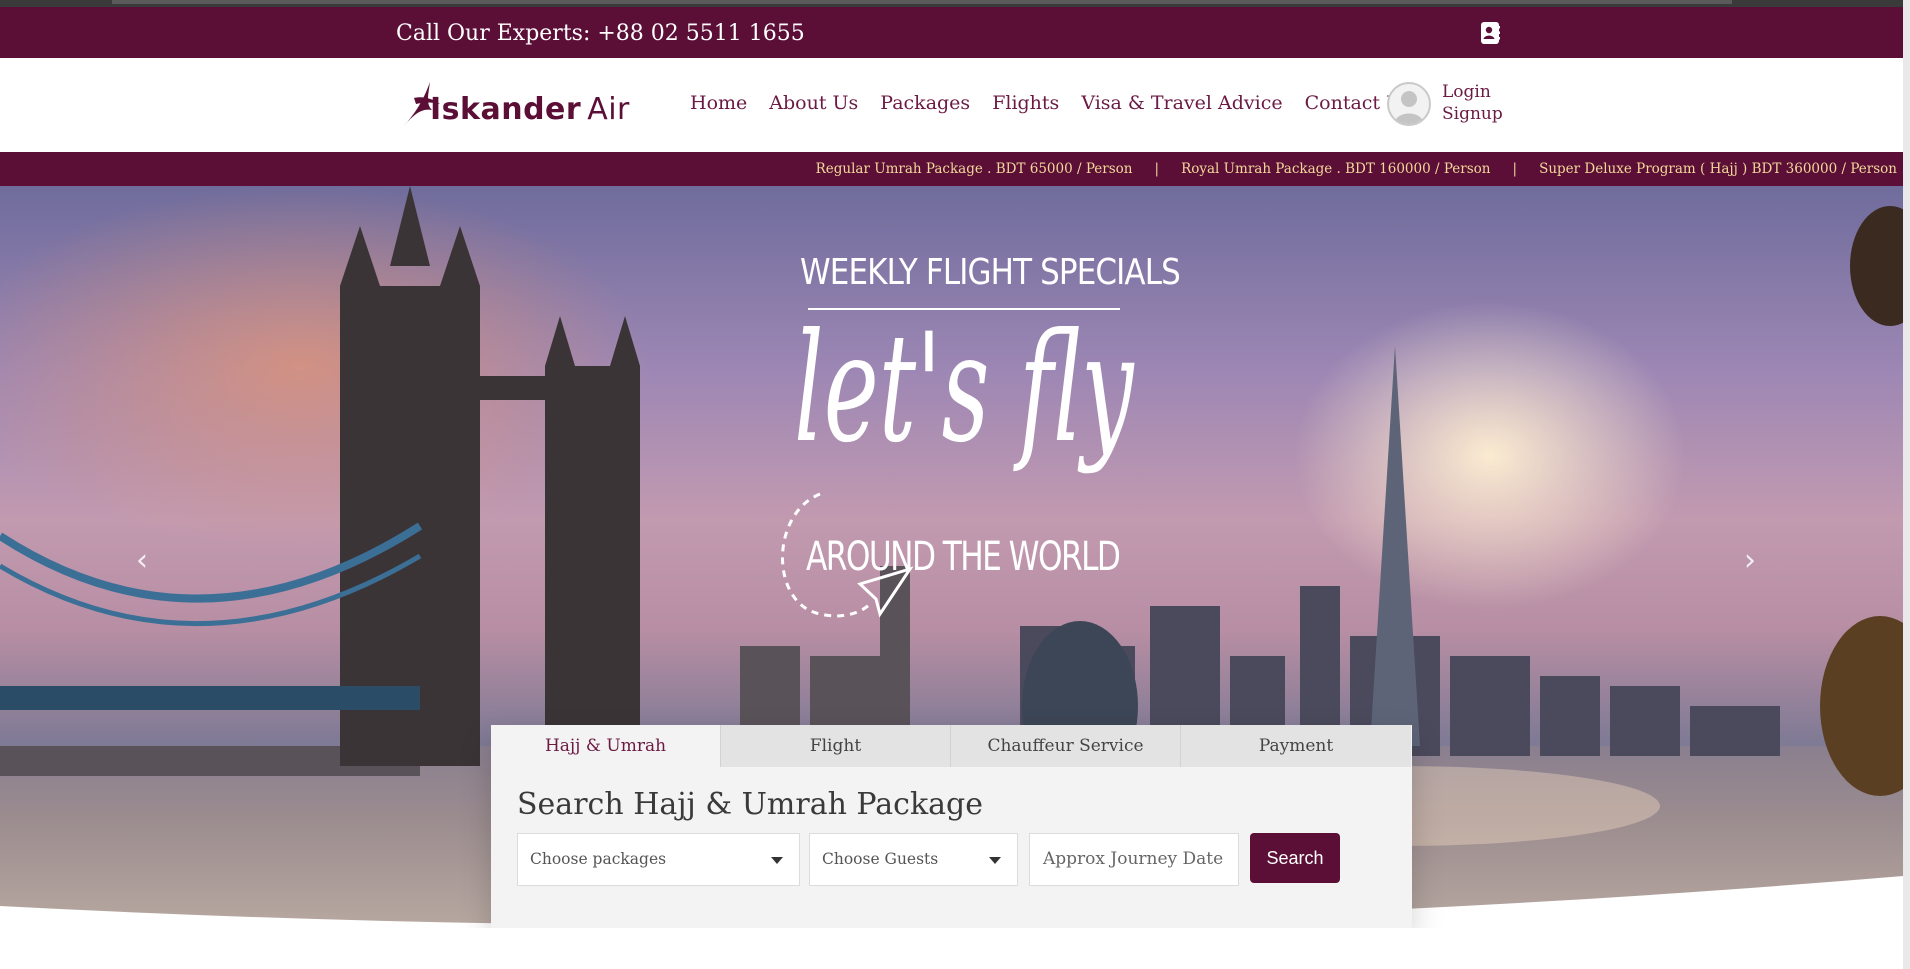 Image resolution: width=1910 pixels, height=969 pixels. Describe the element at coordinates (847, 555) in the screenshot. I see `paper-plane-icon` at that location.